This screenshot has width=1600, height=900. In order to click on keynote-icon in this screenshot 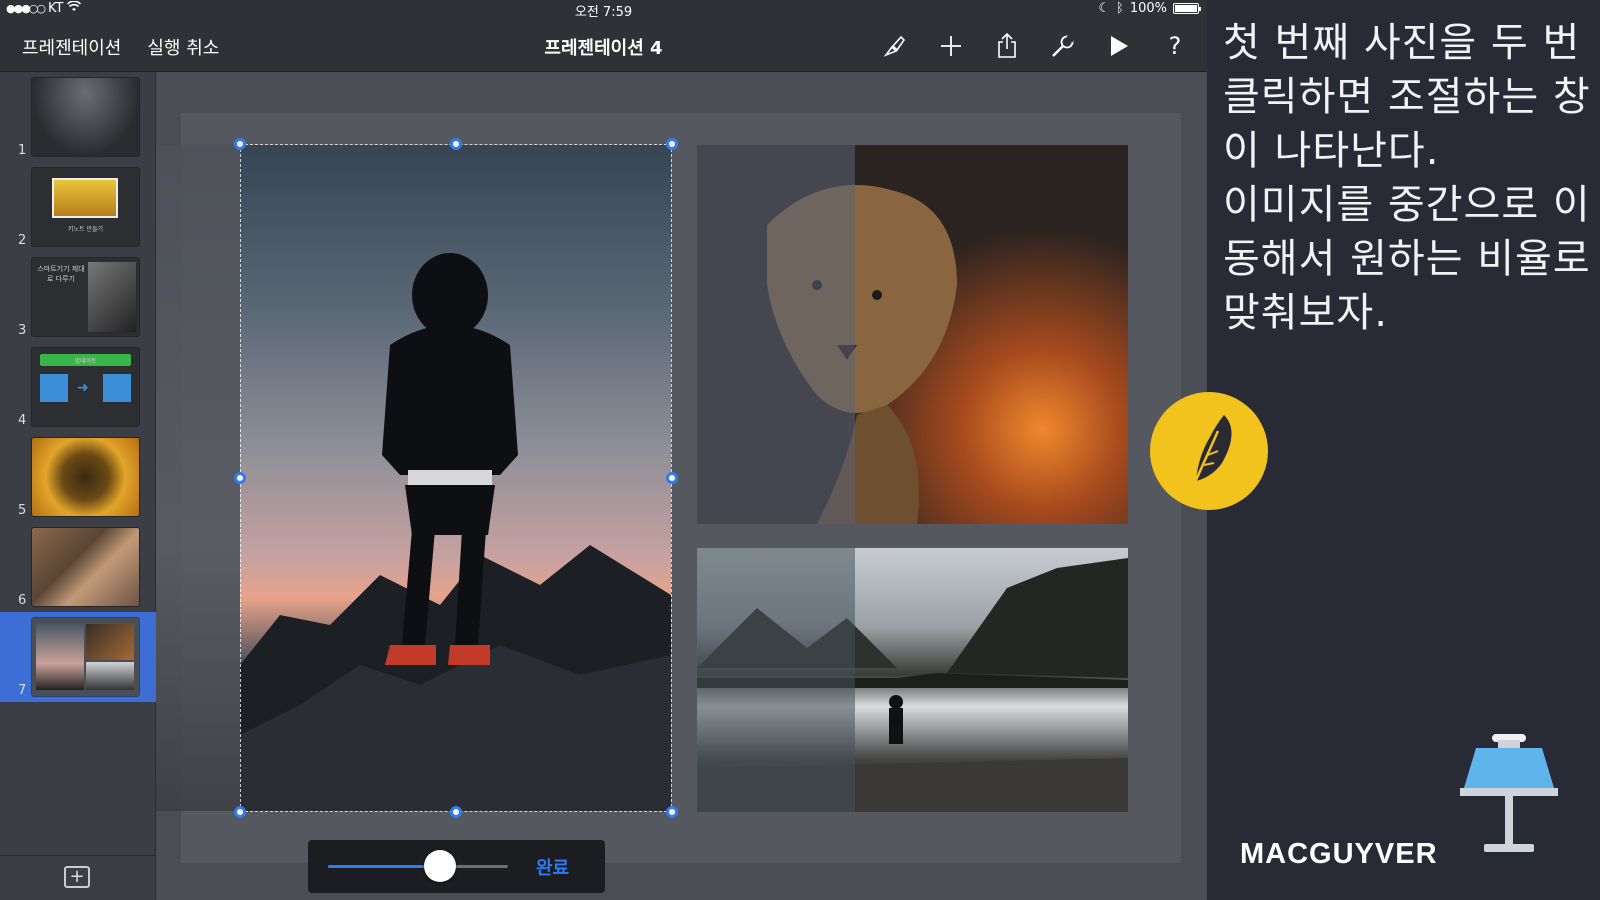, I will do `click(1509, 793)`.